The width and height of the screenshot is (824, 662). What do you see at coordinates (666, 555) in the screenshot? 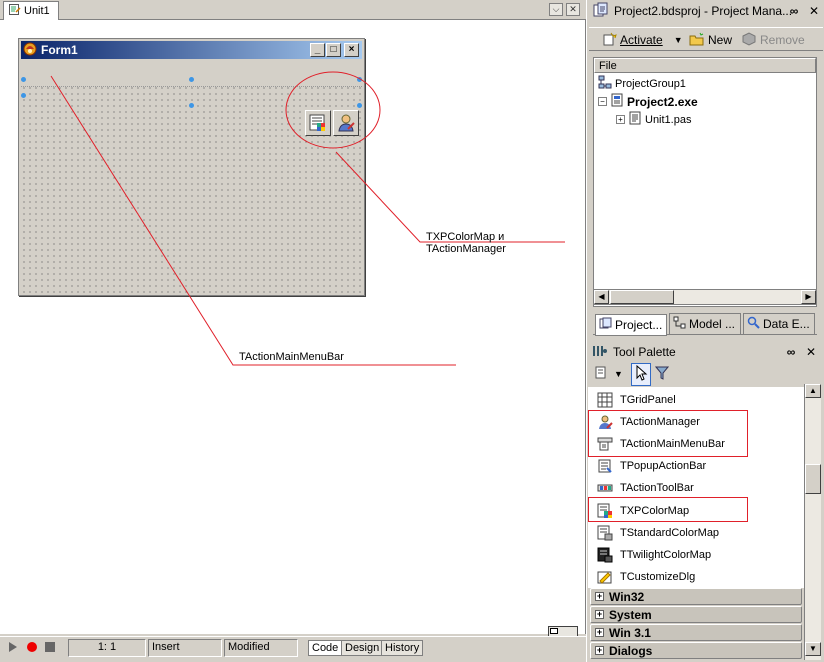
I see `palette-item-label: TTwilightColorMap` at bounding box center [666, 555].